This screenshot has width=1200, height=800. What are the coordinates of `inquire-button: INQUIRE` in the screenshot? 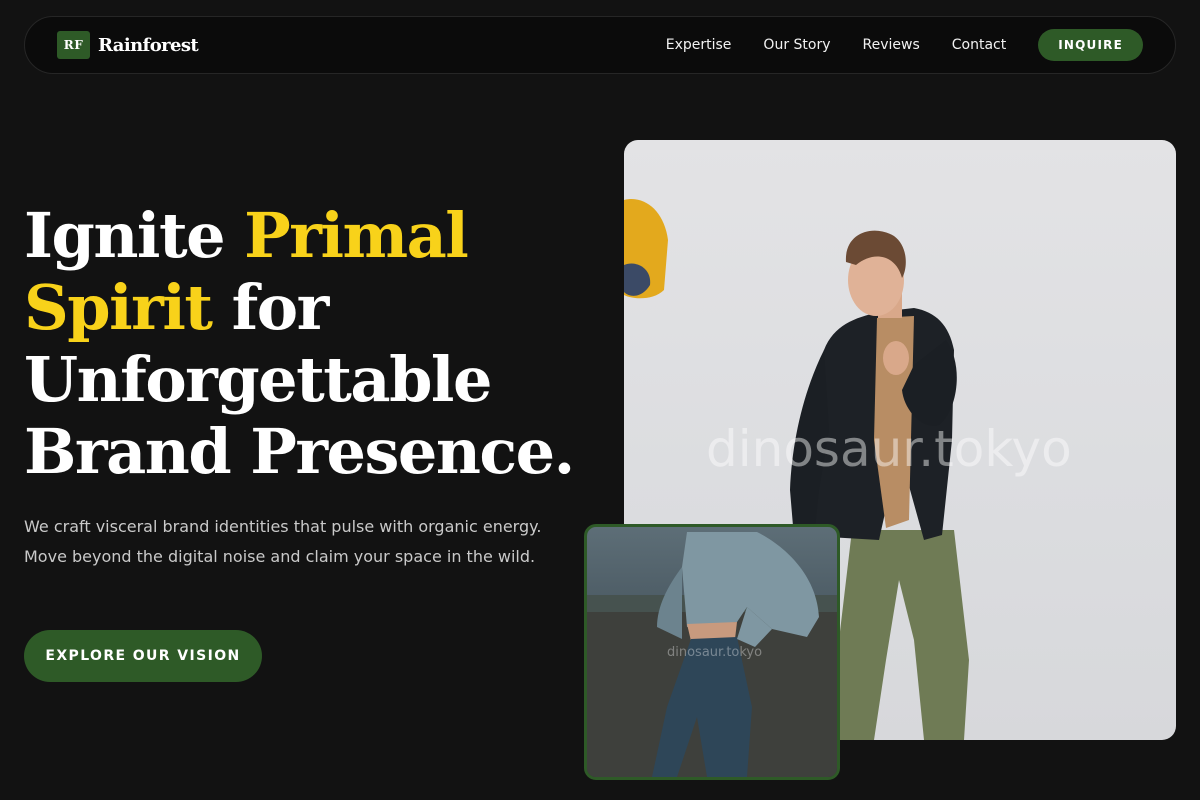 It's located at (1090, 45).